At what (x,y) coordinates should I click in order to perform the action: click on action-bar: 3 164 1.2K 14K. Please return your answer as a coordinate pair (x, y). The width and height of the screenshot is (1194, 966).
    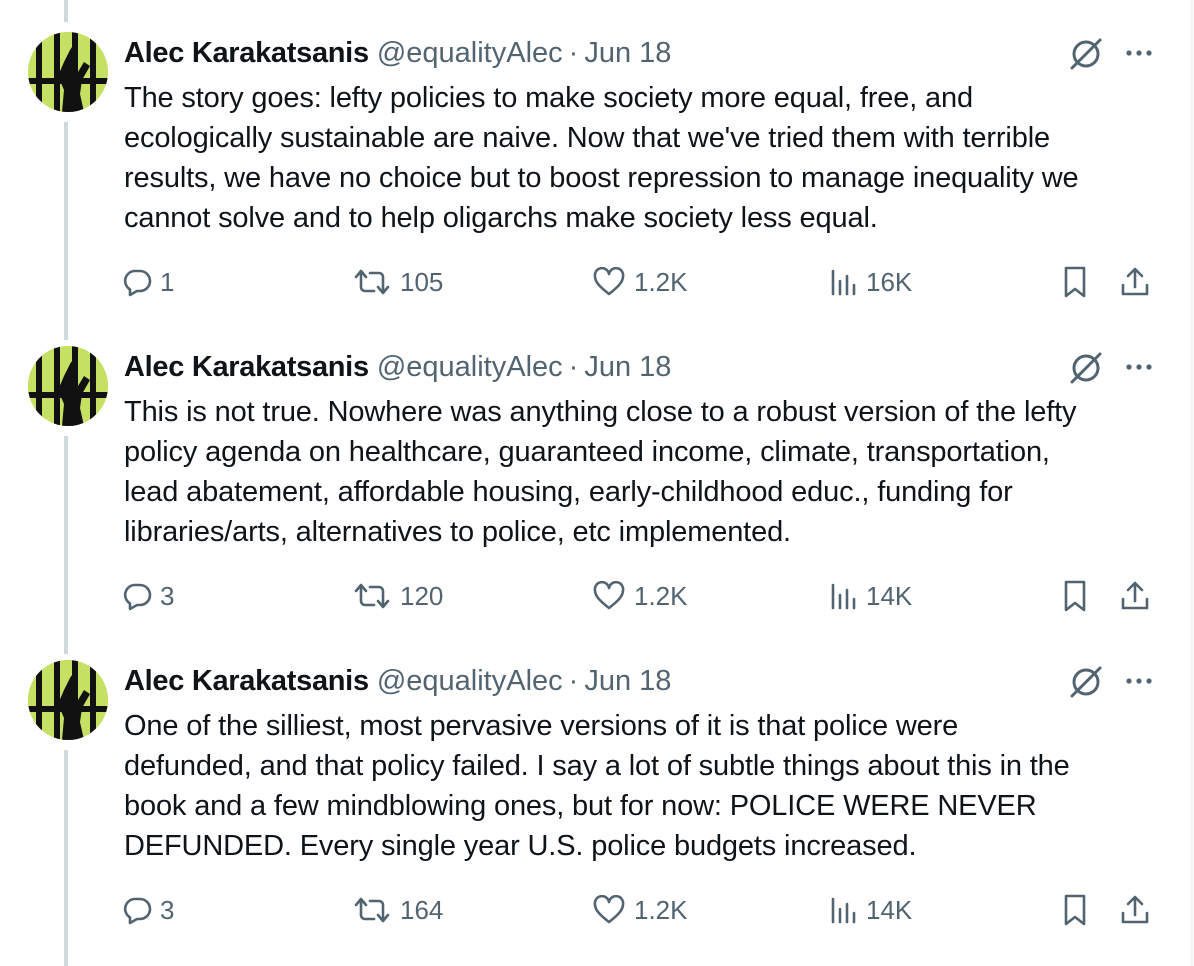
    Looking at the image, I should click on (597, 910).